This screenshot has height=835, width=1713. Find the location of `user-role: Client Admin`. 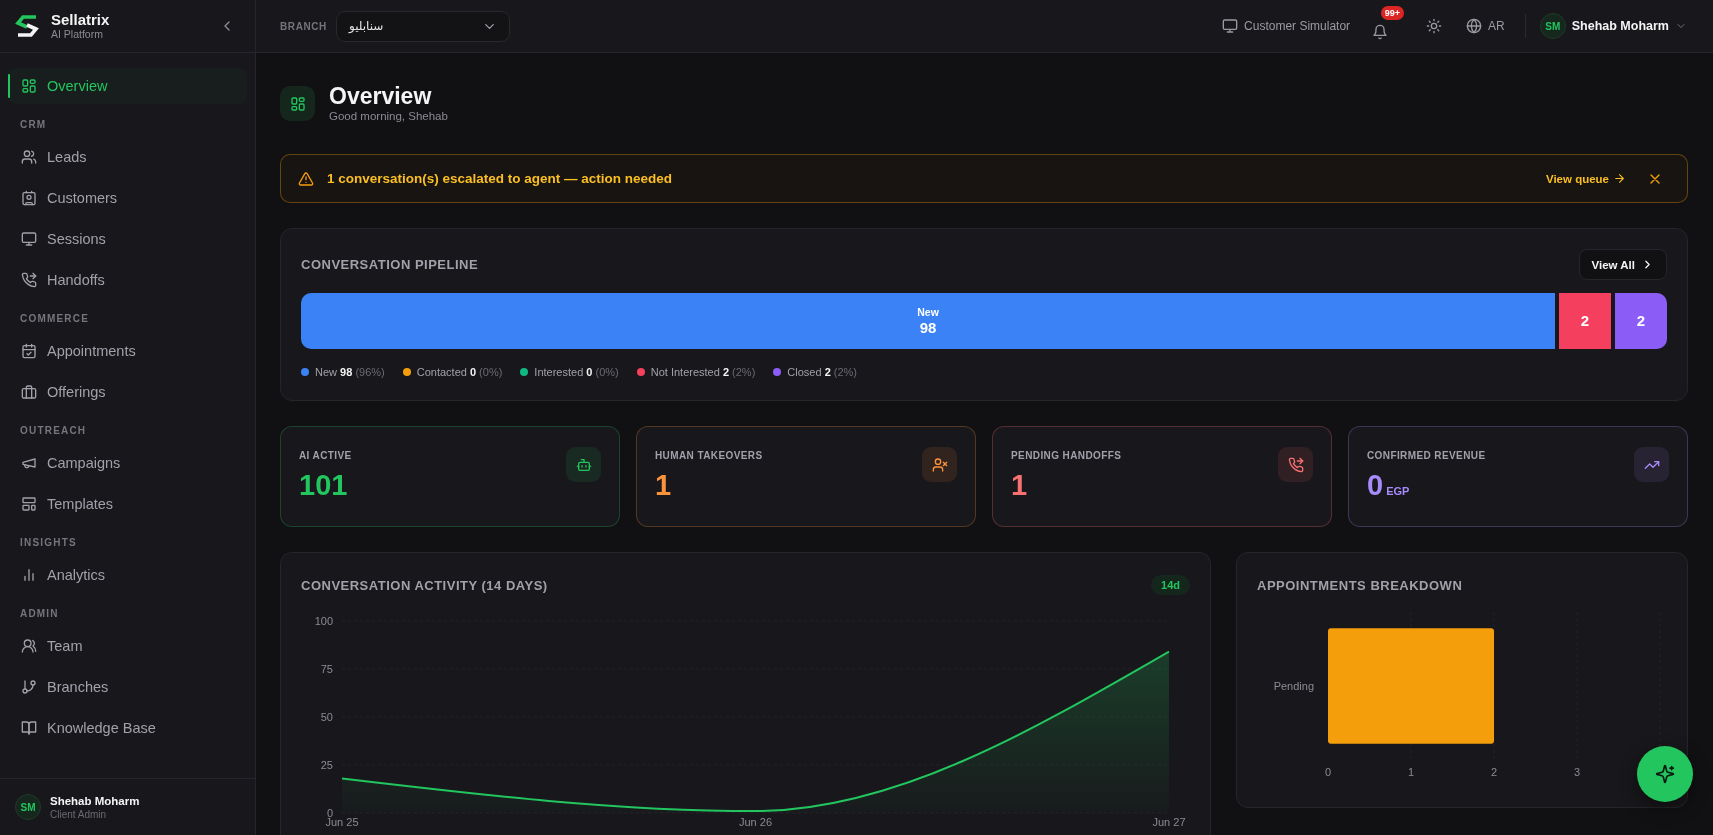

user-role: Client Admin is located at coordinates (79, 814).